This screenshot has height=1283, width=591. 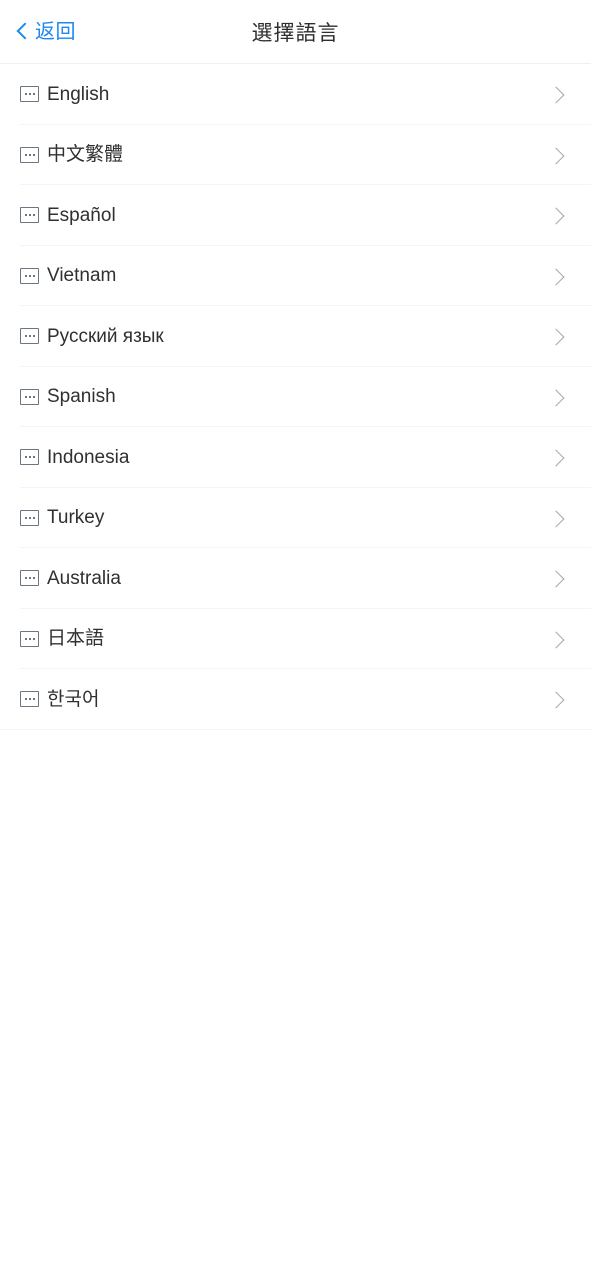 What do you see at coordinates (105, 336) in the screenshot?
I see `list-item-label: Русский язык` at bounding box center [105, 336].